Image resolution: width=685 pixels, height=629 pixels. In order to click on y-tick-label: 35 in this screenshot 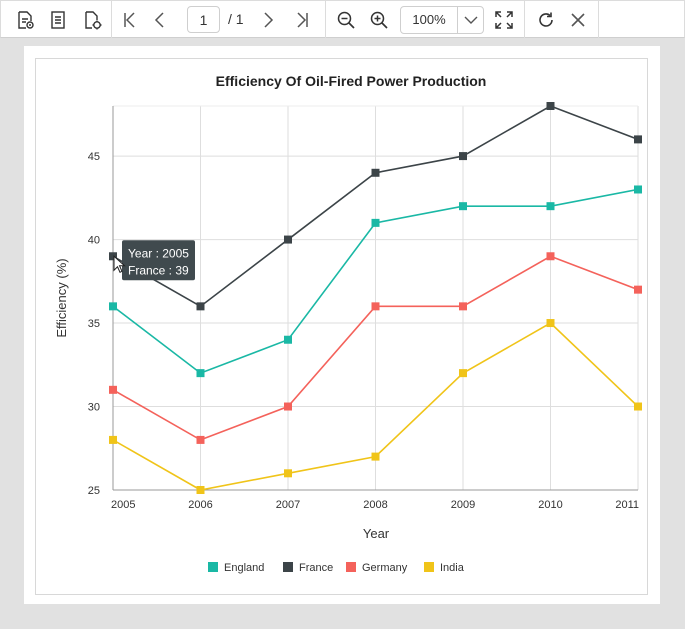, I will do `click(94, 324)`.